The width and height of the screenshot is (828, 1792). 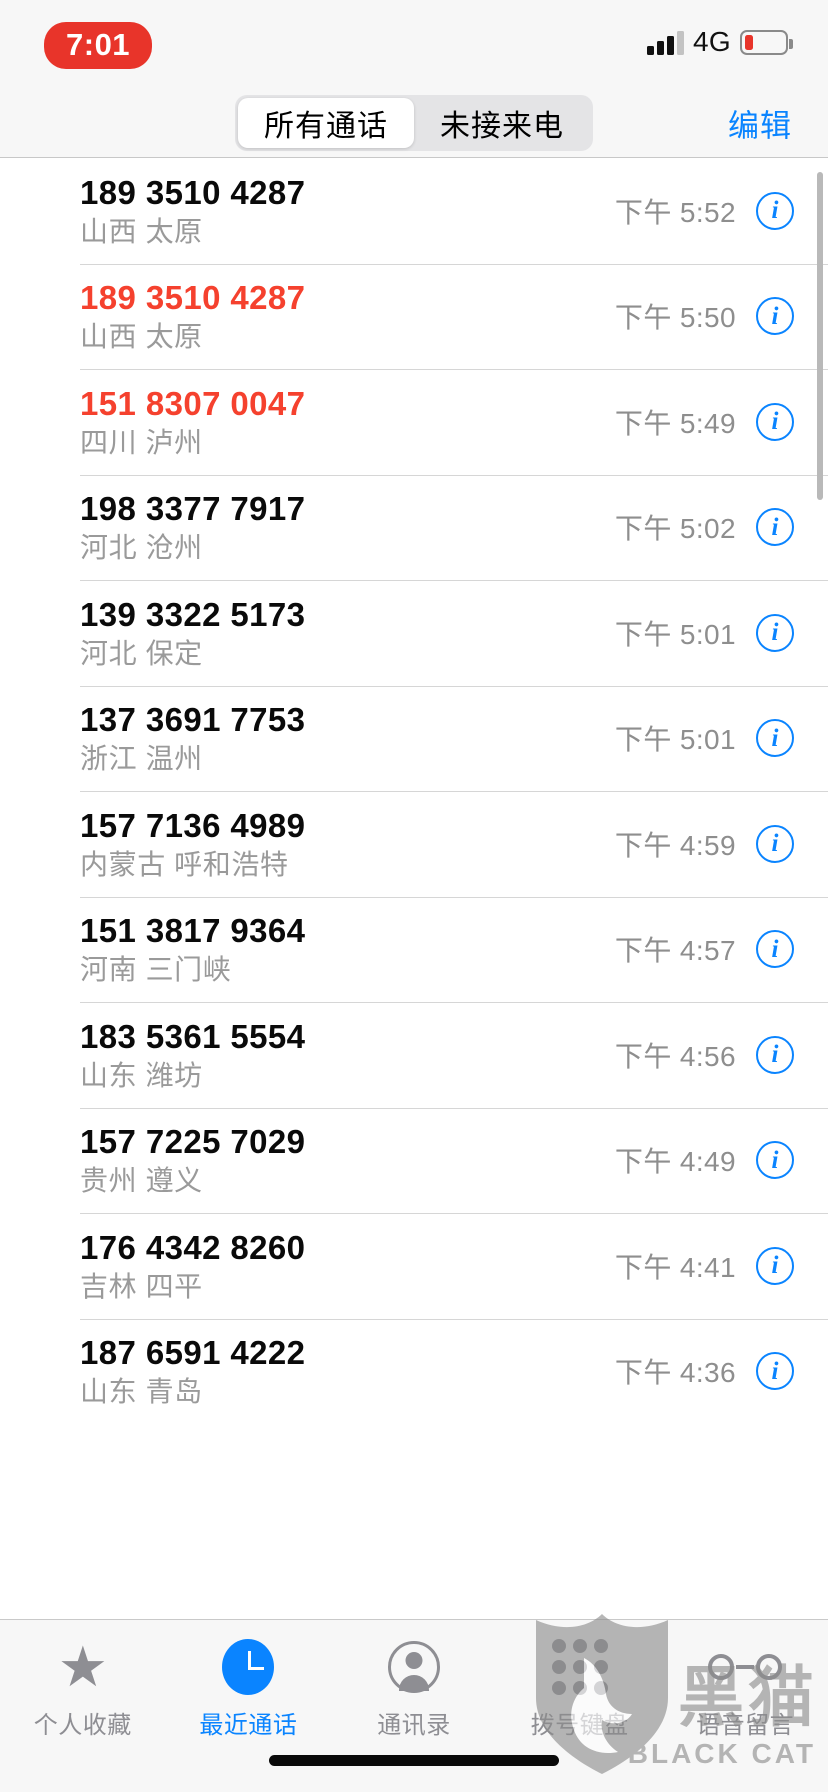 I want to click on call-list-row: 157 7136 4989 内蒙古 呼和浩特 下午 4:59 i, so click(x=414, y=844).